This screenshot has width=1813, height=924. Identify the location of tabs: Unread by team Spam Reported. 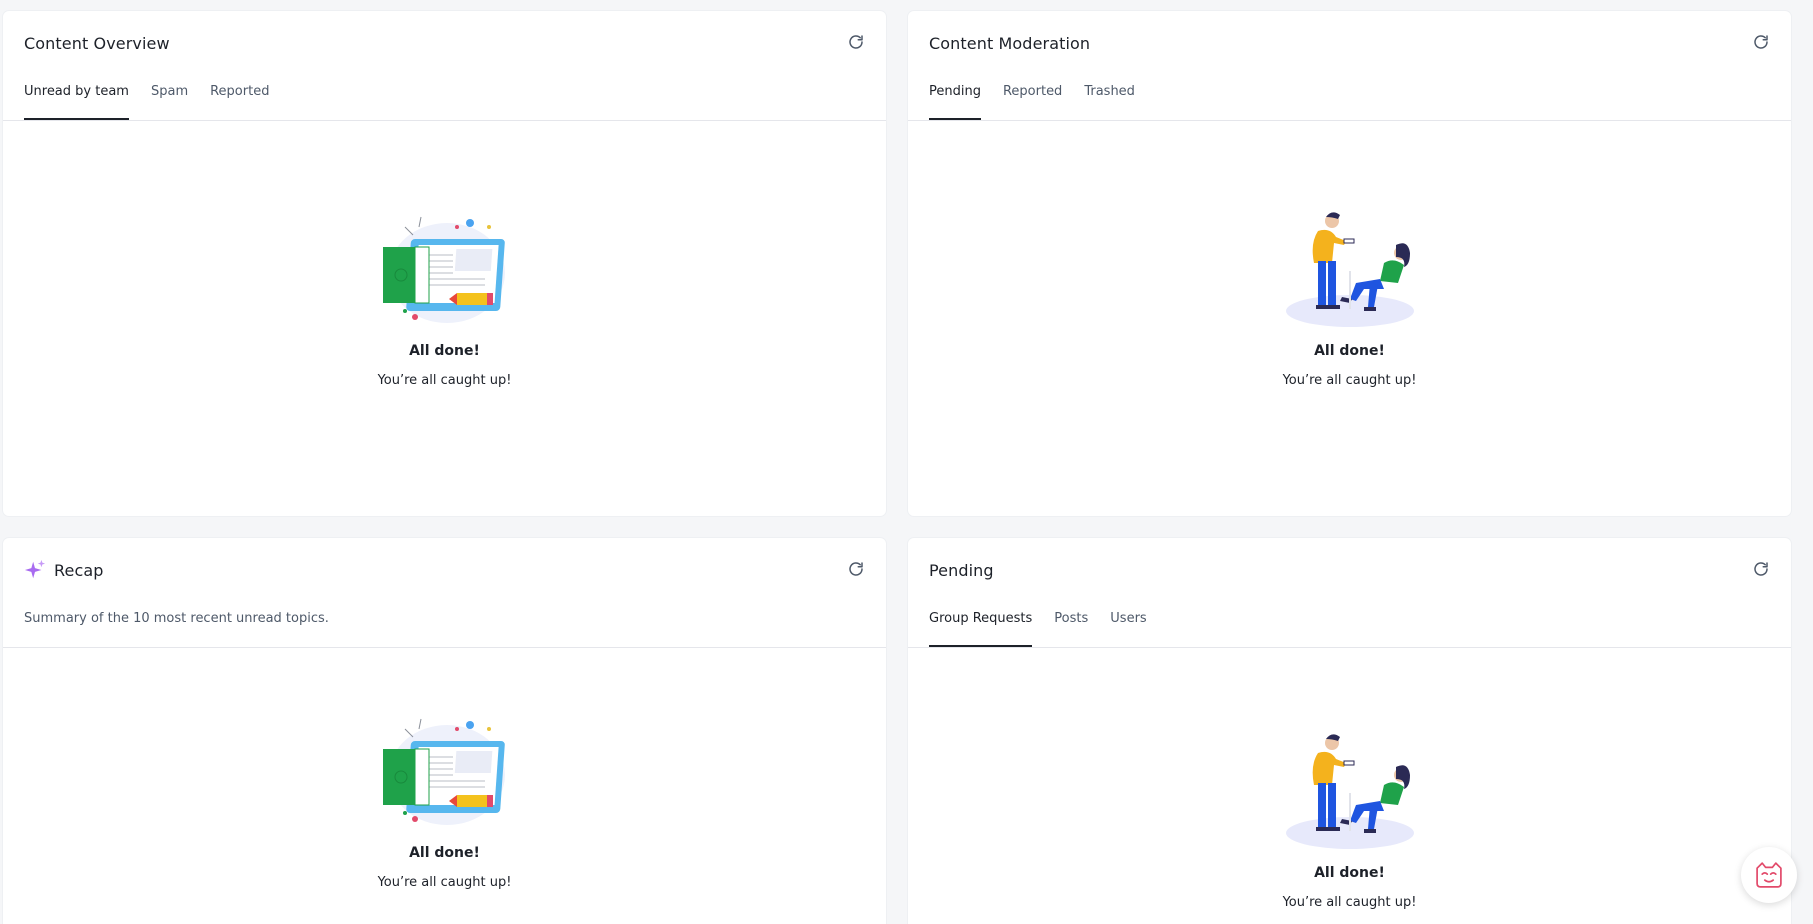
(157, 99).